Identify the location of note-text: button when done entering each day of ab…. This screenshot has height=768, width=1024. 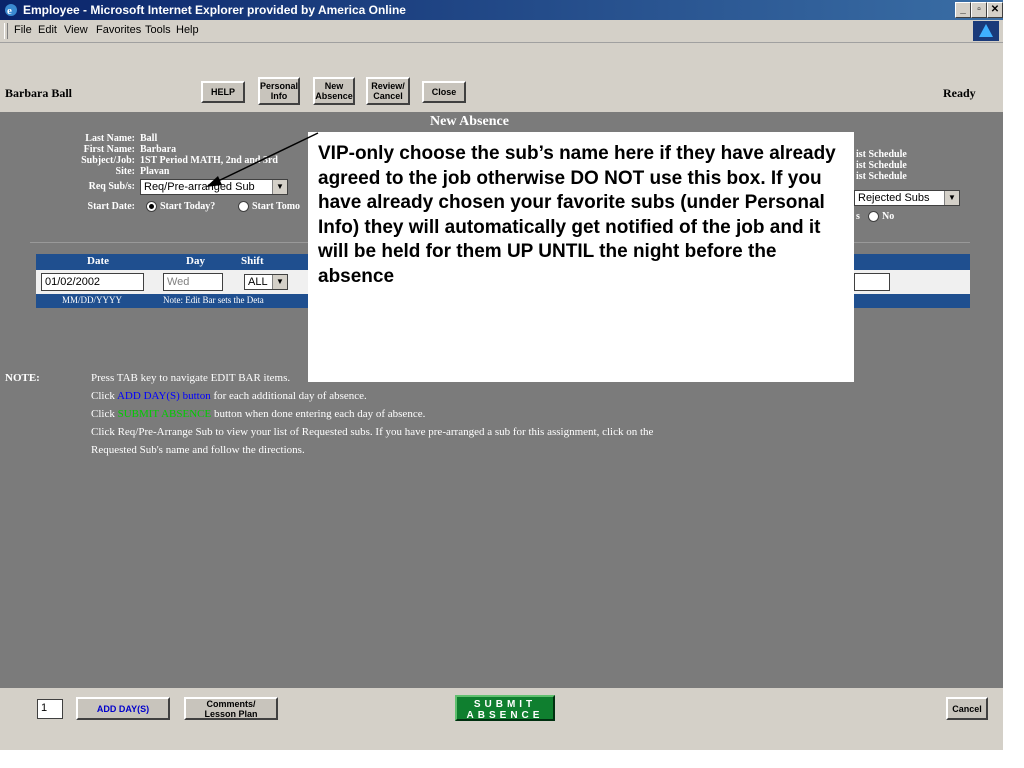
(318, 414).